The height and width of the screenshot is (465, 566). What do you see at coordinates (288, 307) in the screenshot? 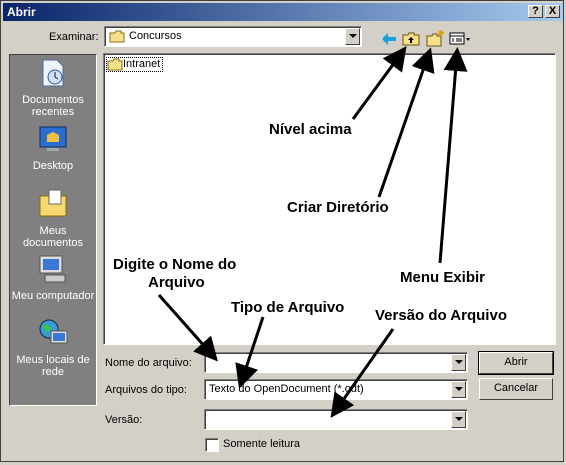
I see `annotation-file-type: Tipo de Arquivo` at bounding box center [288, 307].